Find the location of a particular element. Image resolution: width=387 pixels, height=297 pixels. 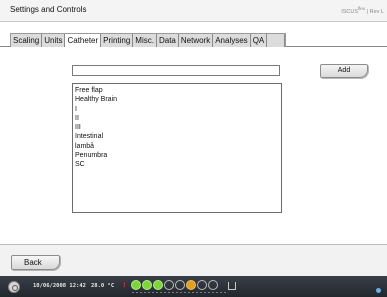

temperature-readout: 28.0 °C is located at coordinates (103, 286).